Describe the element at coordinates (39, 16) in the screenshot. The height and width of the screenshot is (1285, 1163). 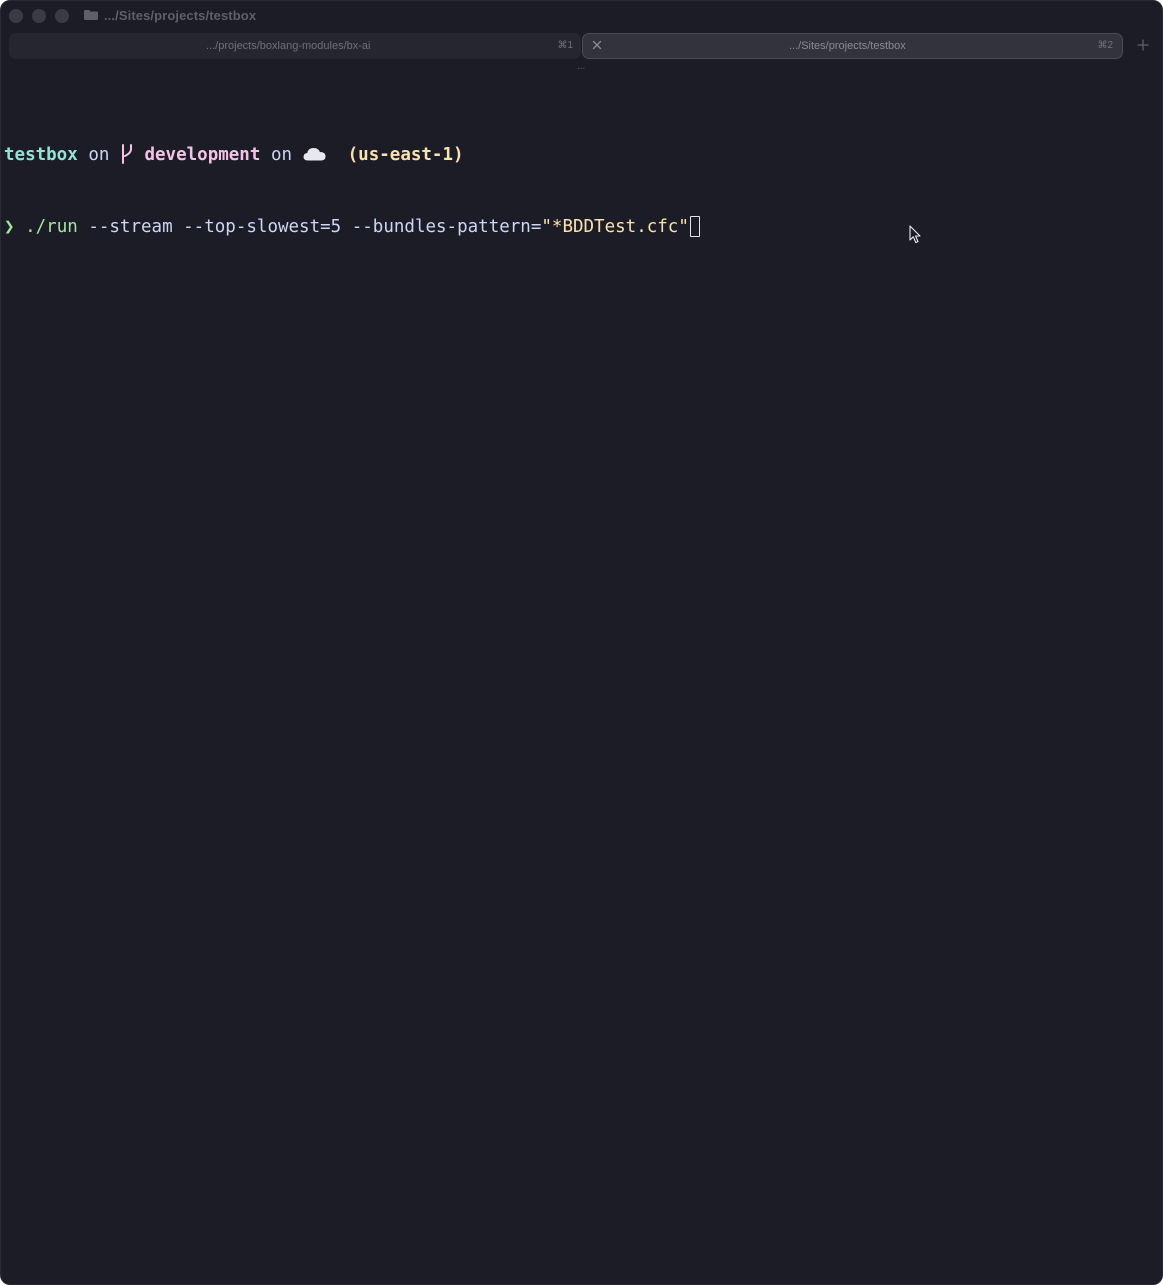
I see `minimize-window-button` at that location.